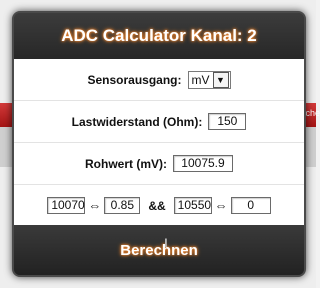 Image resolution: width=320 pixels, height=288 pixels. Describe the element at coordinates (312, 113) in the screenshot. I see `background-edge-text: che` at that location.